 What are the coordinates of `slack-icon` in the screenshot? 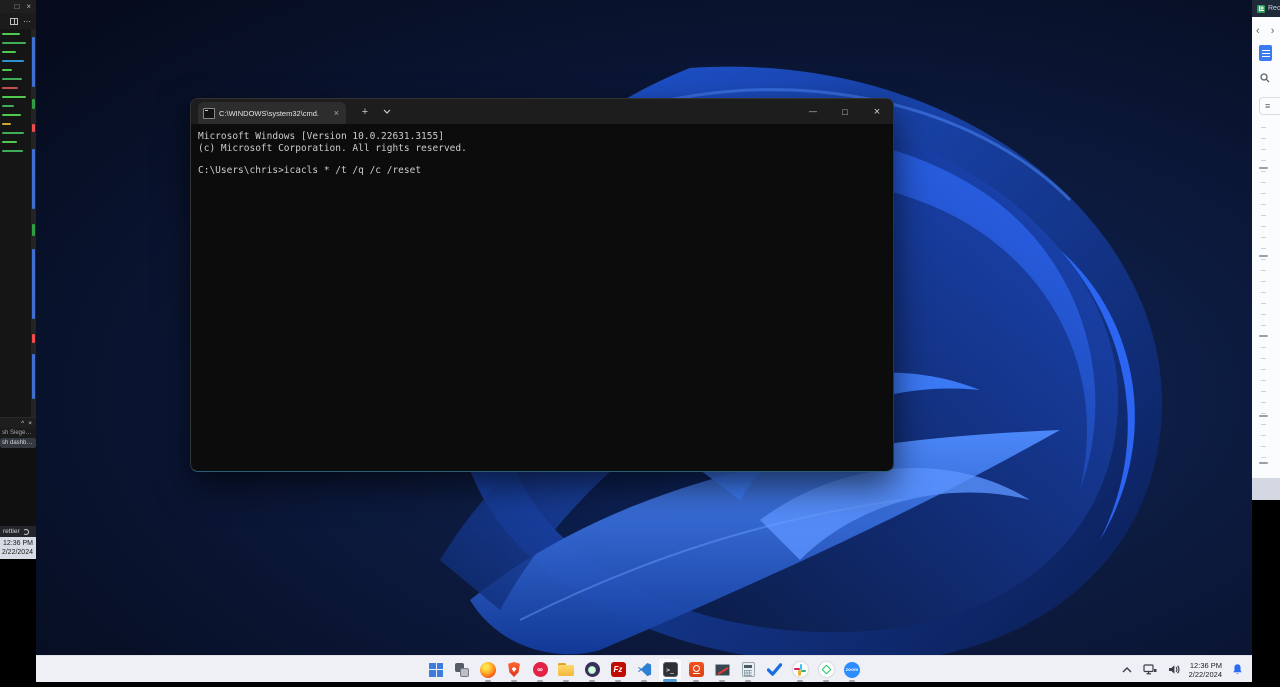 It's located at (800, 669).